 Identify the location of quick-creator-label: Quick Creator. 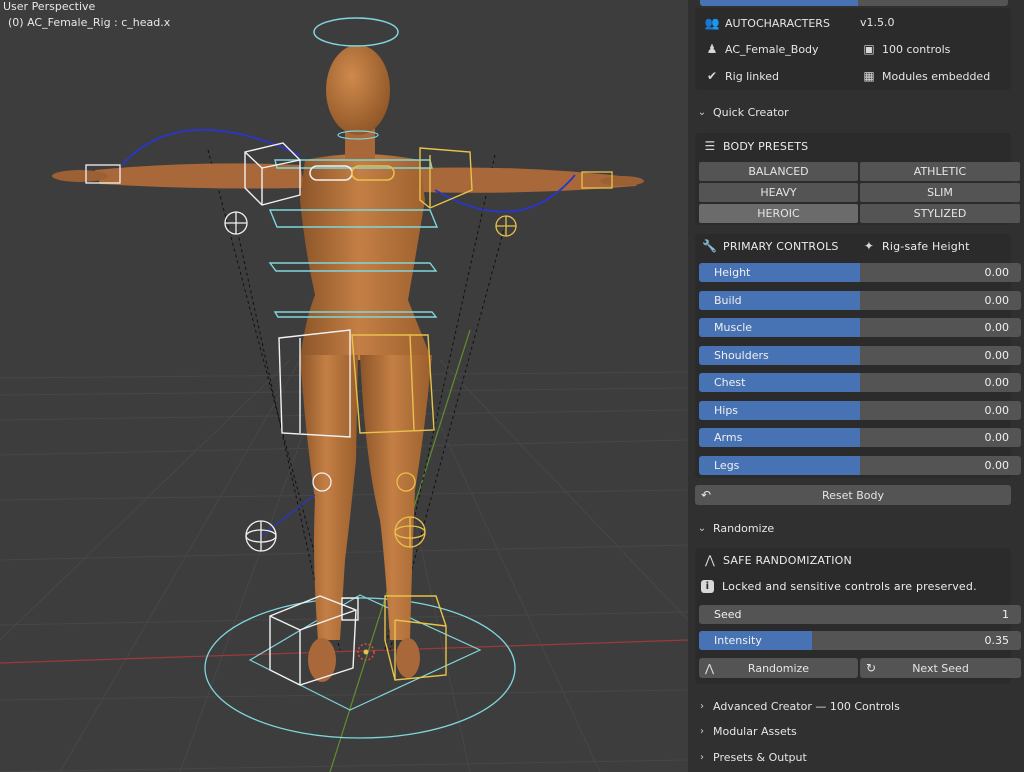
(751, 112).